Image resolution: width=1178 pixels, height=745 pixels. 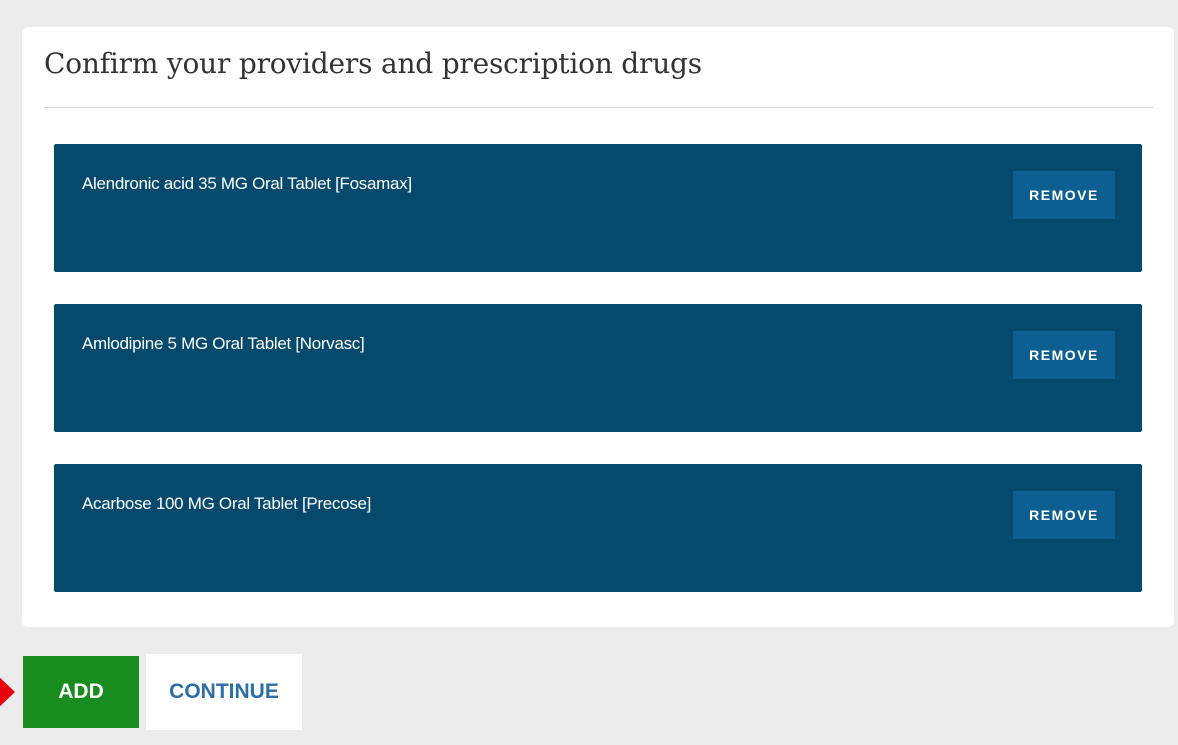 What do you see at coordinates (223, 343) in the screenshot?
I see `drug-name: Amlodipine 5 MG Oral Tablet [Norvasc]` at bounding box center [223, 343].